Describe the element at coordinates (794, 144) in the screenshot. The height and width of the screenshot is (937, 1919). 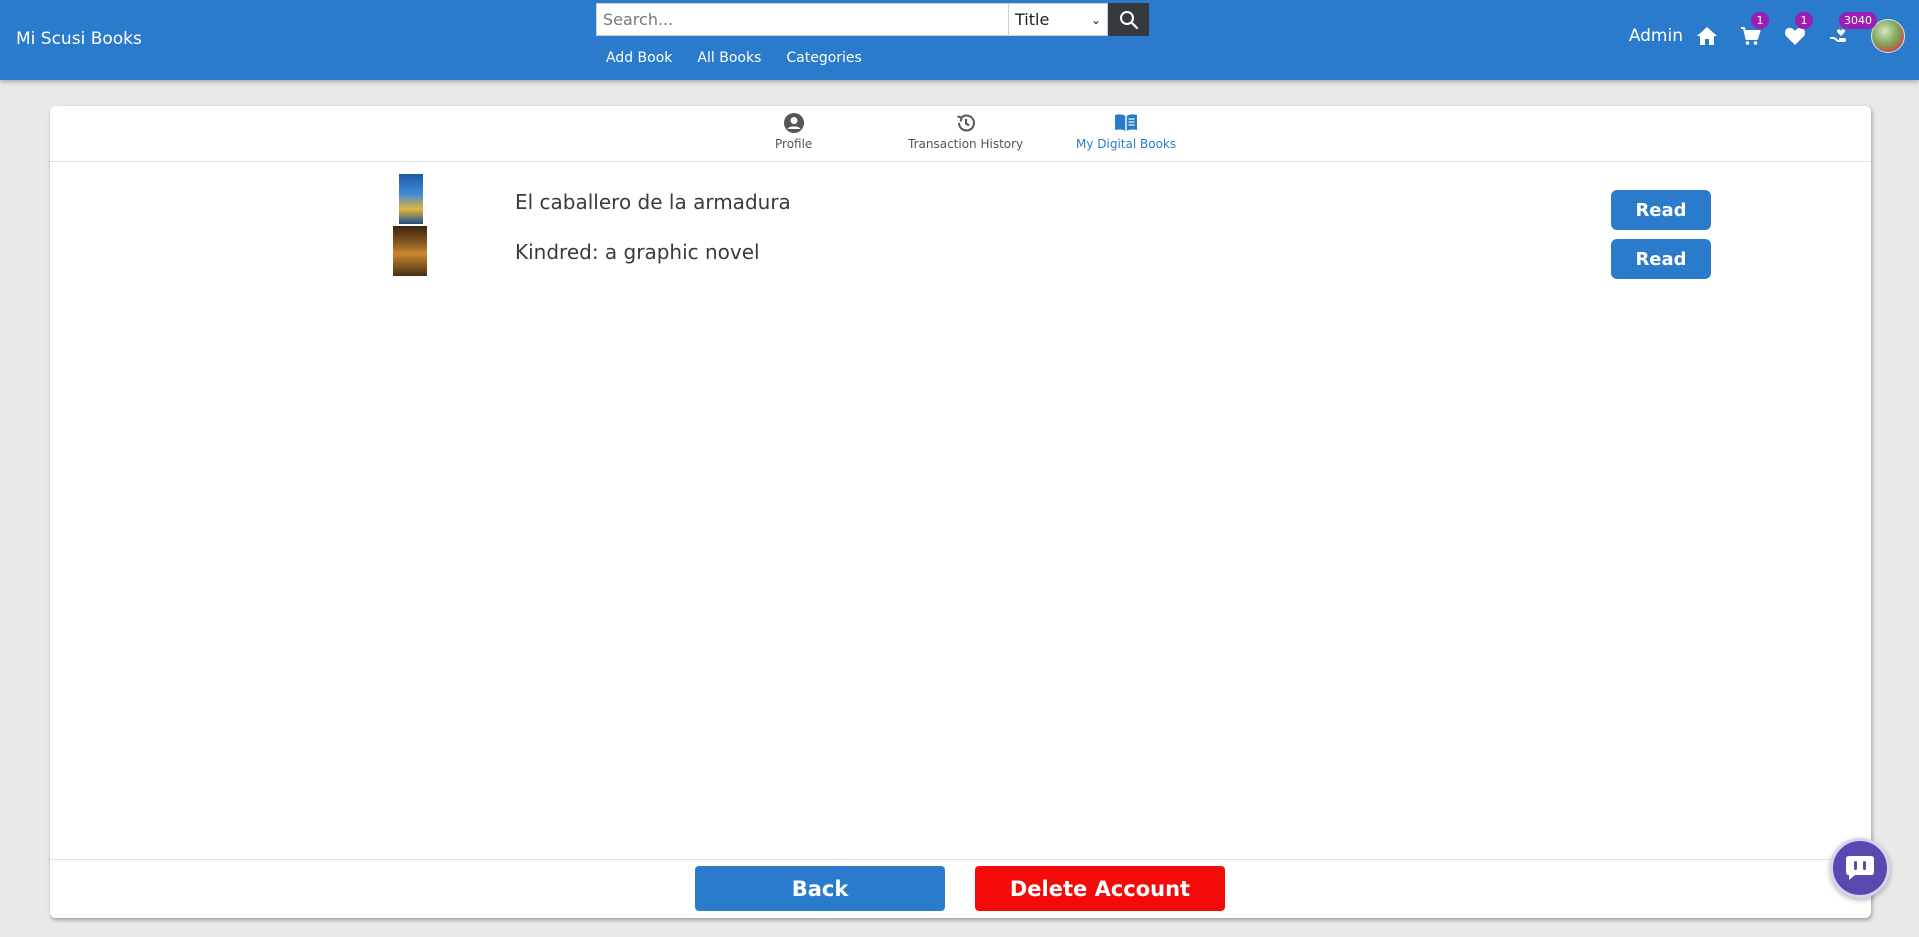
I see `tab-profile-label: Profile` at that location.